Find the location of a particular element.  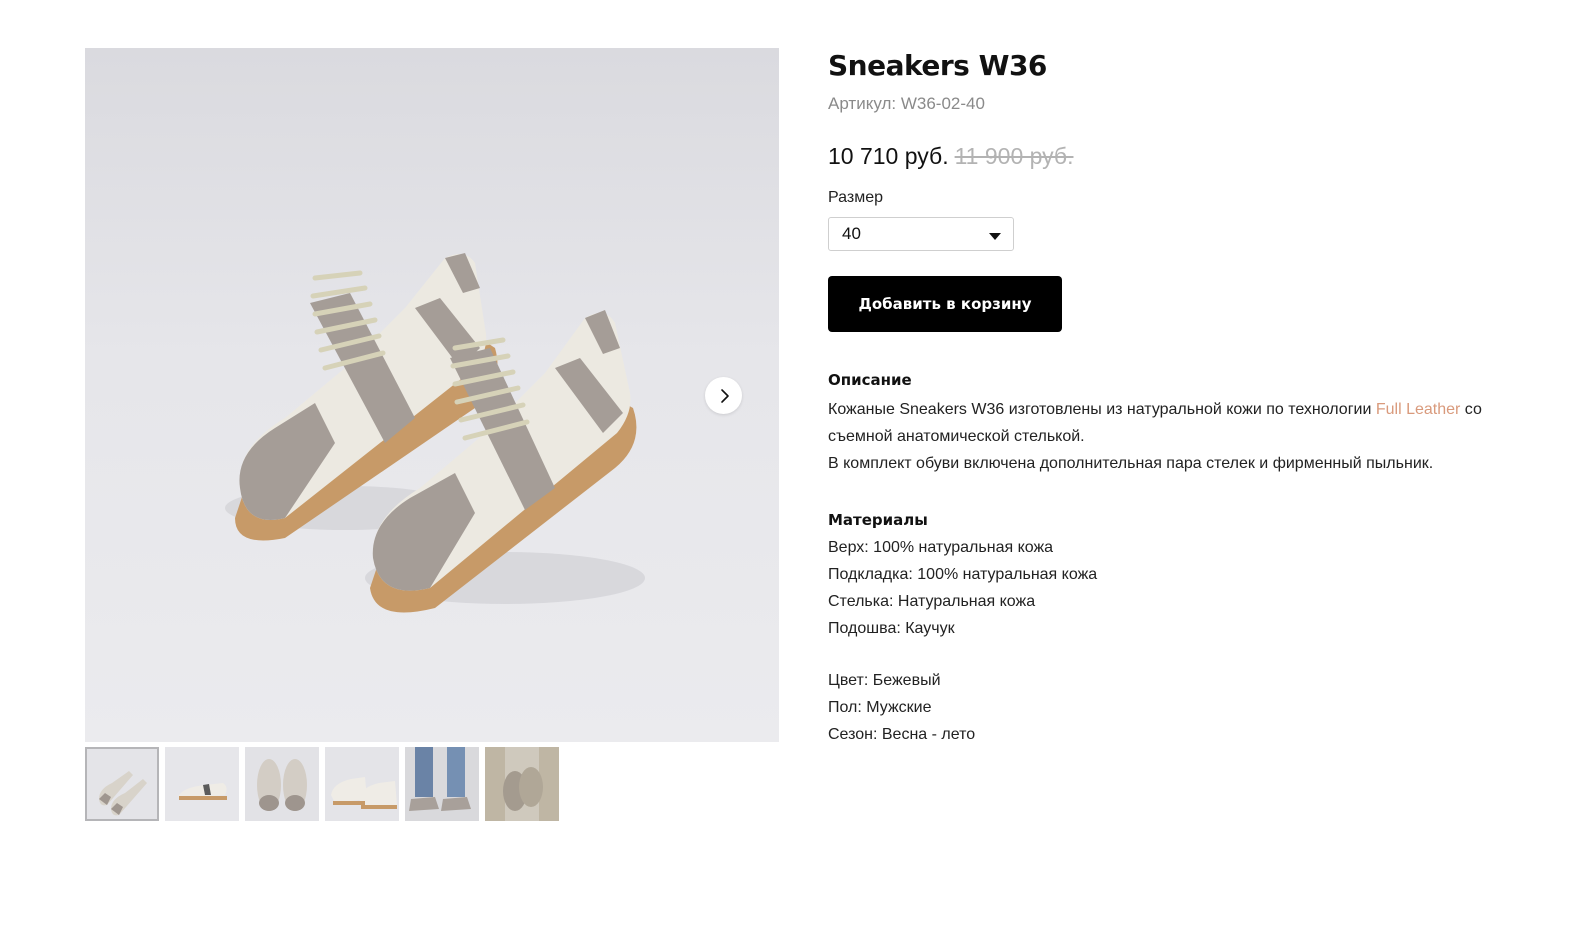

attribute-season: Сезон: Весна - лето is located at coordinates (902, 734).